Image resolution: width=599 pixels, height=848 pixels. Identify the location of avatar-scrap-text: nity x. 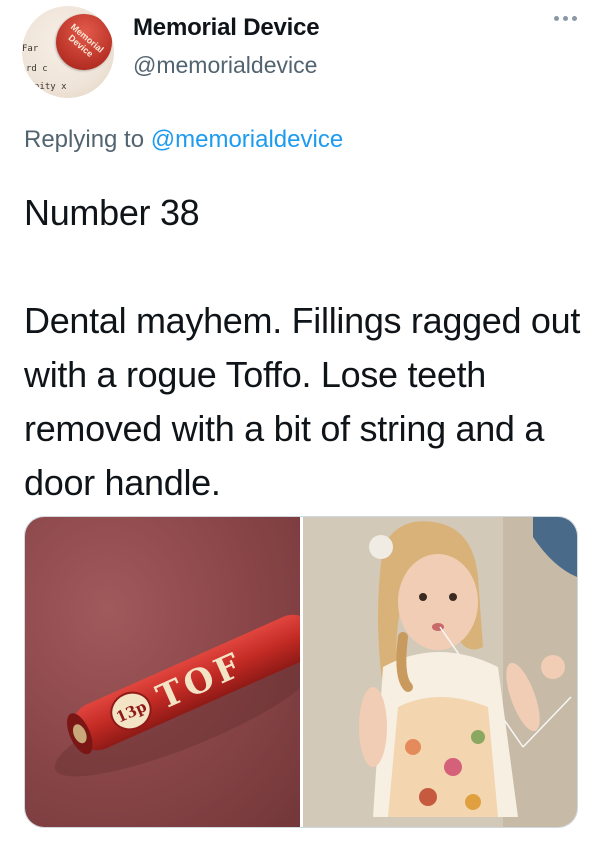
(50, 87).